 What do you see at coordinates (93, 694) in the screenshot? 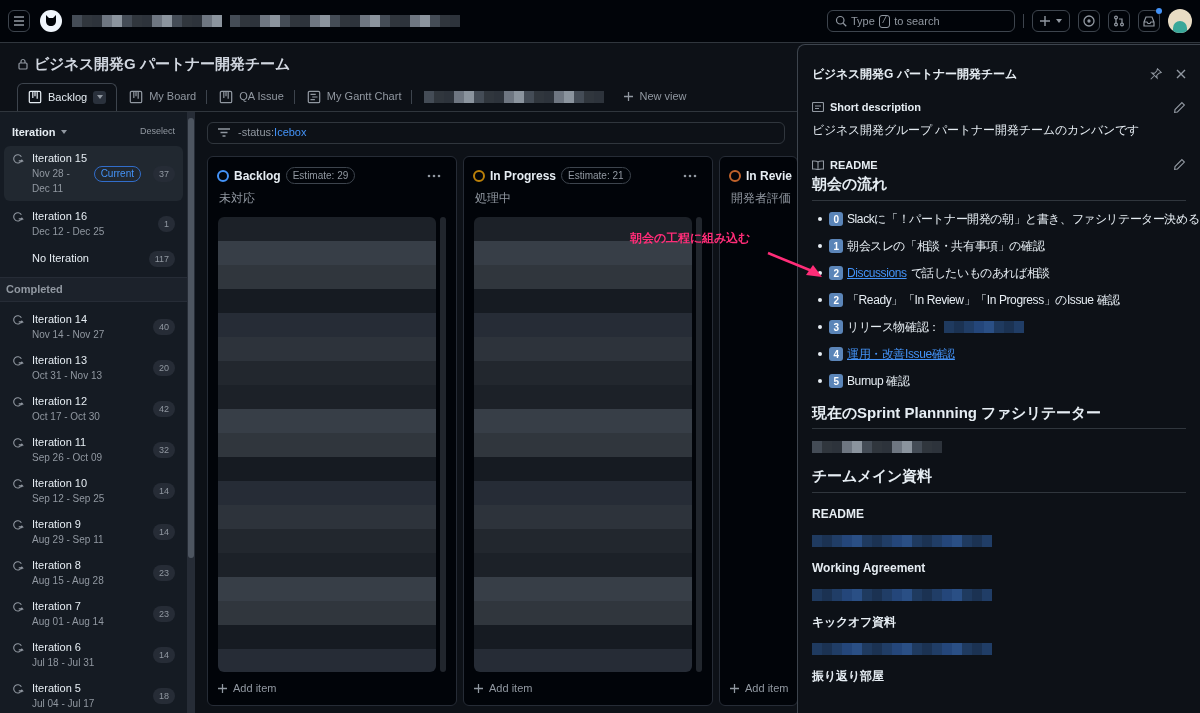
I see `iteration-item: Iteration 5 Jul 04 - Jul 17 18` at bounding box center [93, 694].